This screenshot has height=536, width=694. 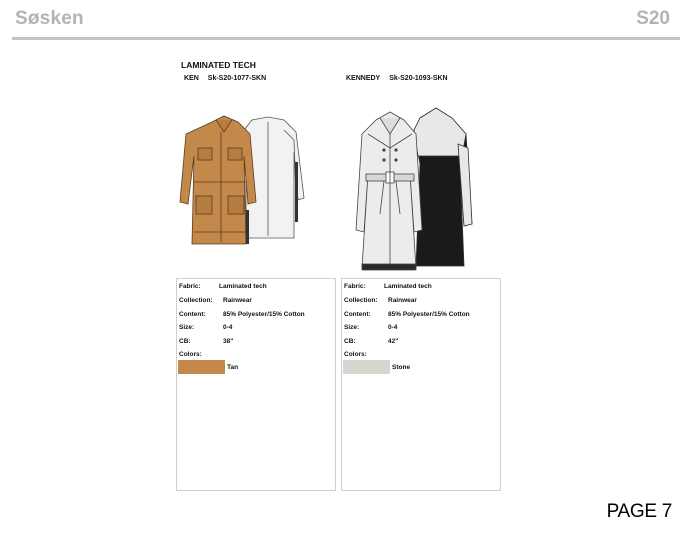 What do you see at coordinates (237, 78) in the screenshot?
I see `style-code: Sk-S20-1077-SKN` at bounding box center [237, 78].